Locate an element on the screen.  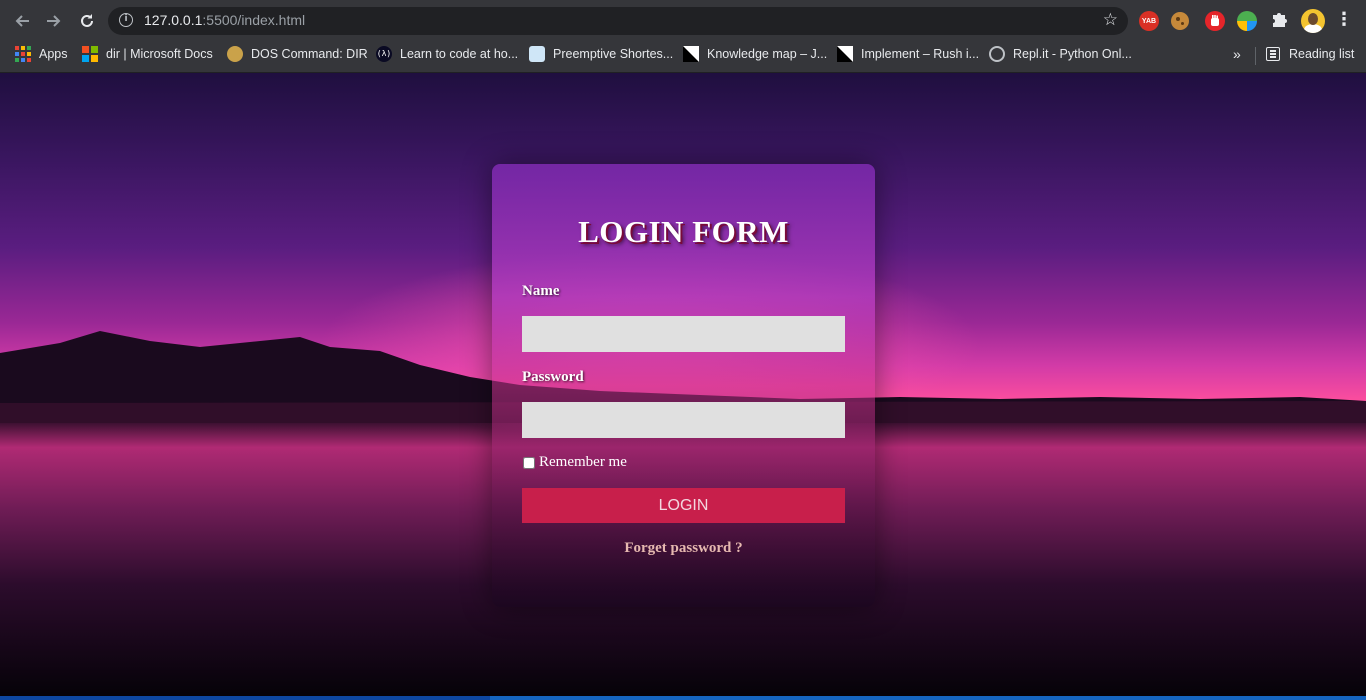
name-input is located at coordinates (683, 334).